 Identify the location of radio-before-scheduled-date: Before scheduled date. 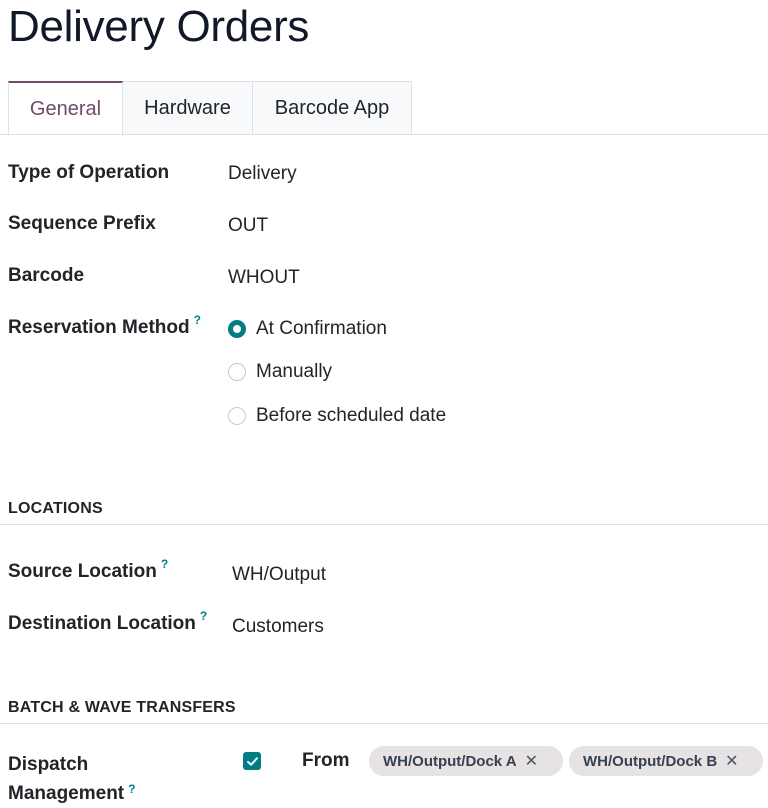
(337, 416).